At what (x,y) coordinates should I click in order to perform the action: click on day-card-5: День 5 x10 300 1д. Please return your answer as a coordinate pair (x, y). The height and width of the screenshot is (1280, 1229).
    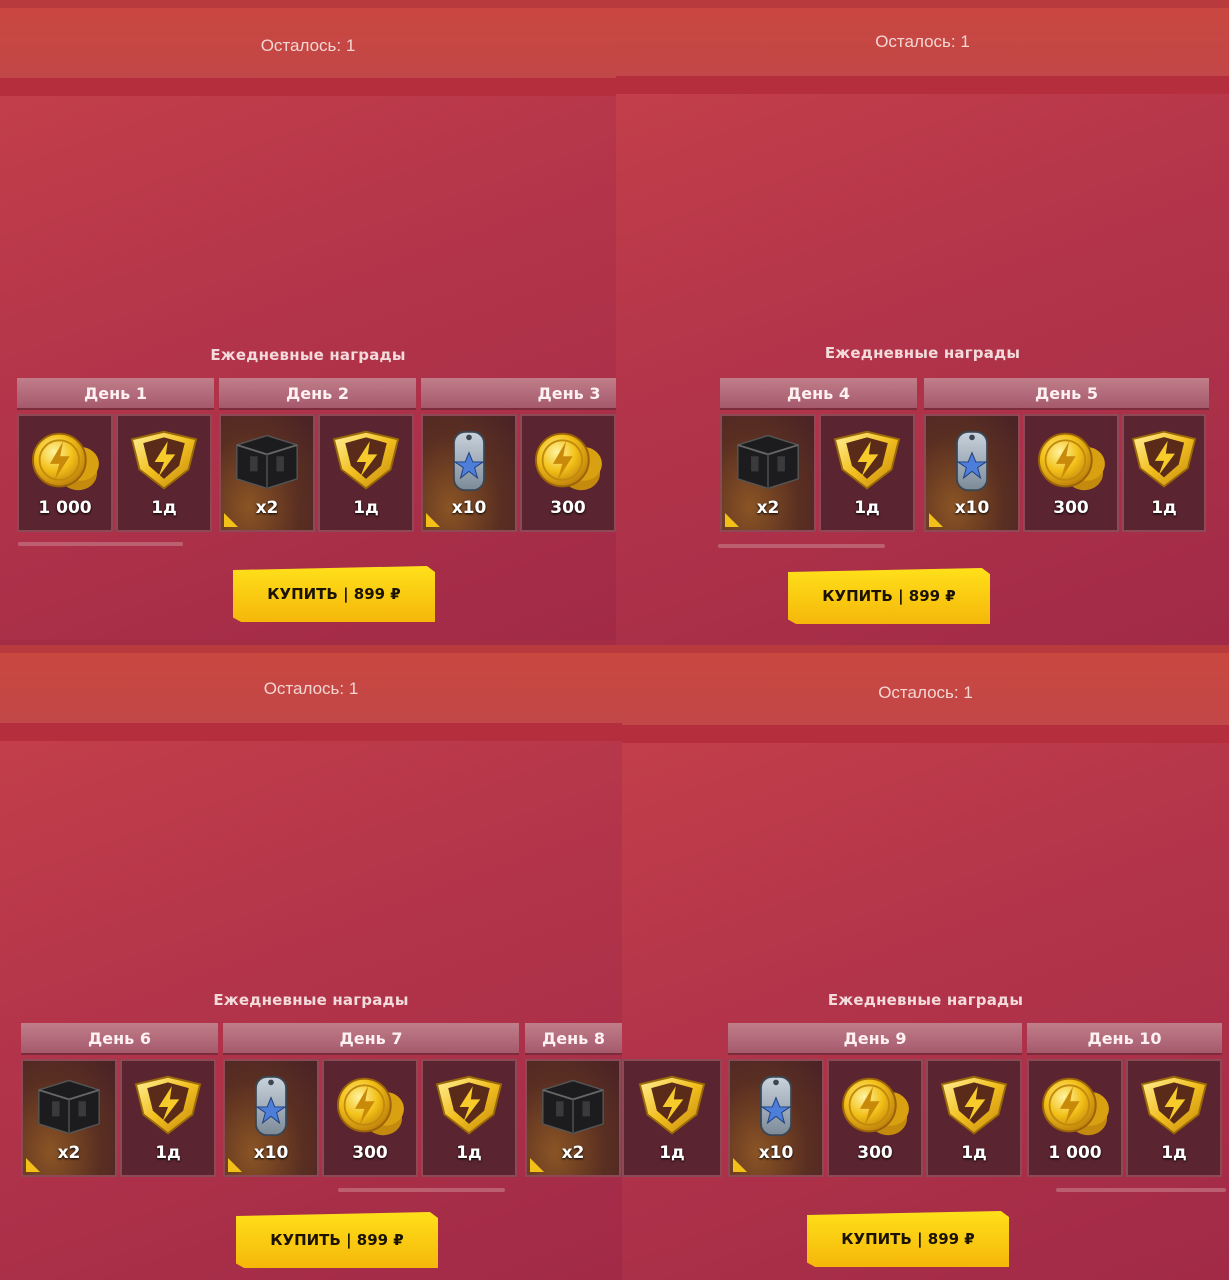
    Looking at the image, I should click on (1066, 455).